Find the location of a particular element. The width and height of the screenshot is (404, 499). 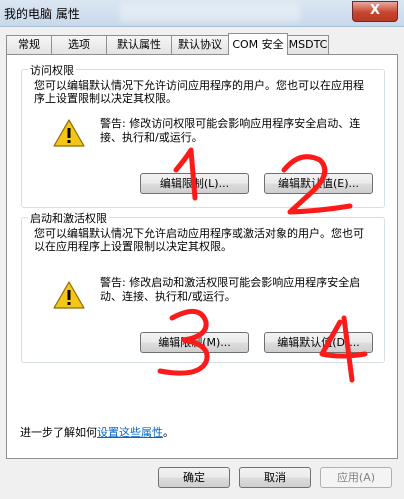

blurred-region is located at coordinates (210, 13).